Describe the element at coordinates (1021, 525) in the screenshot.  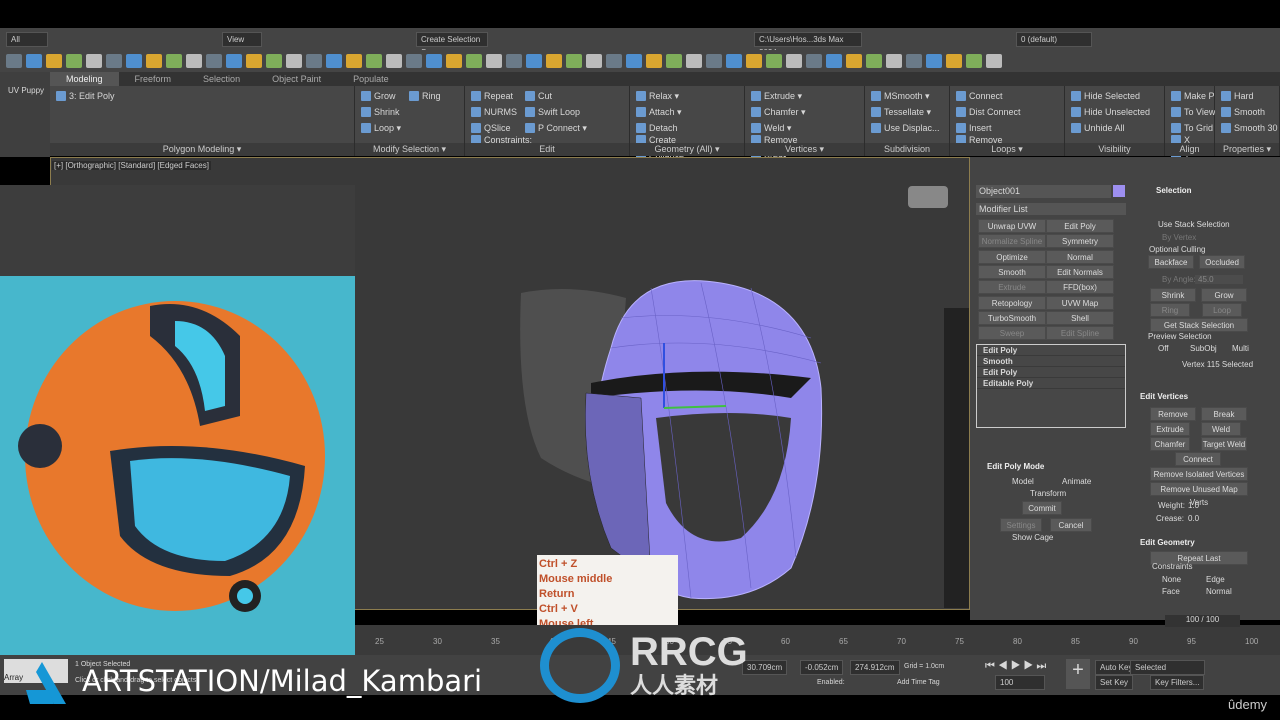
I see `settings-button: Settings` at that location.